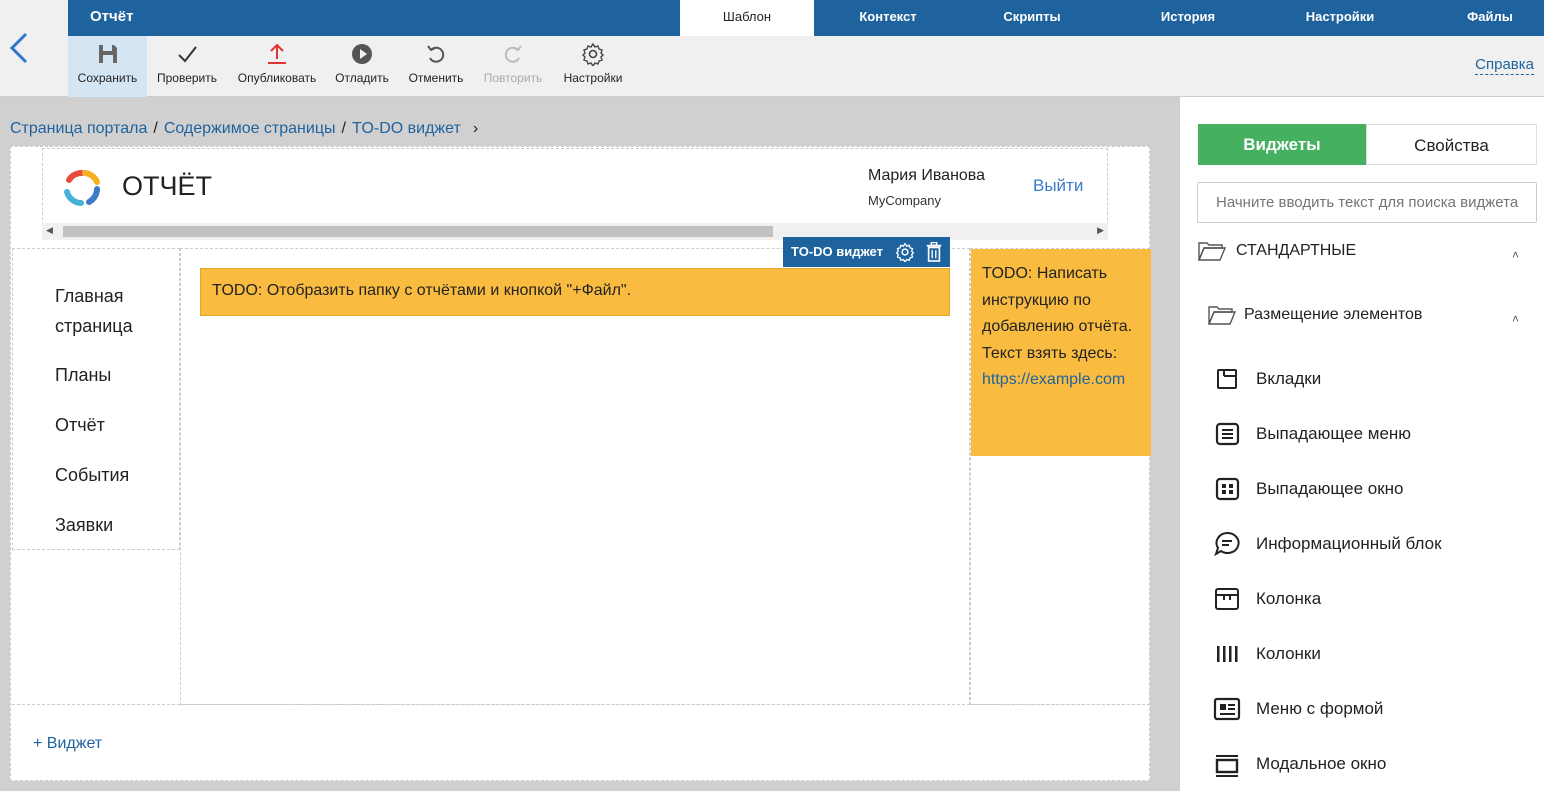  What do you see at coordinates (1032, 18) in the screenshot?
I see `tab-scripts: Скрипты` at bounding box center [1032, 18].